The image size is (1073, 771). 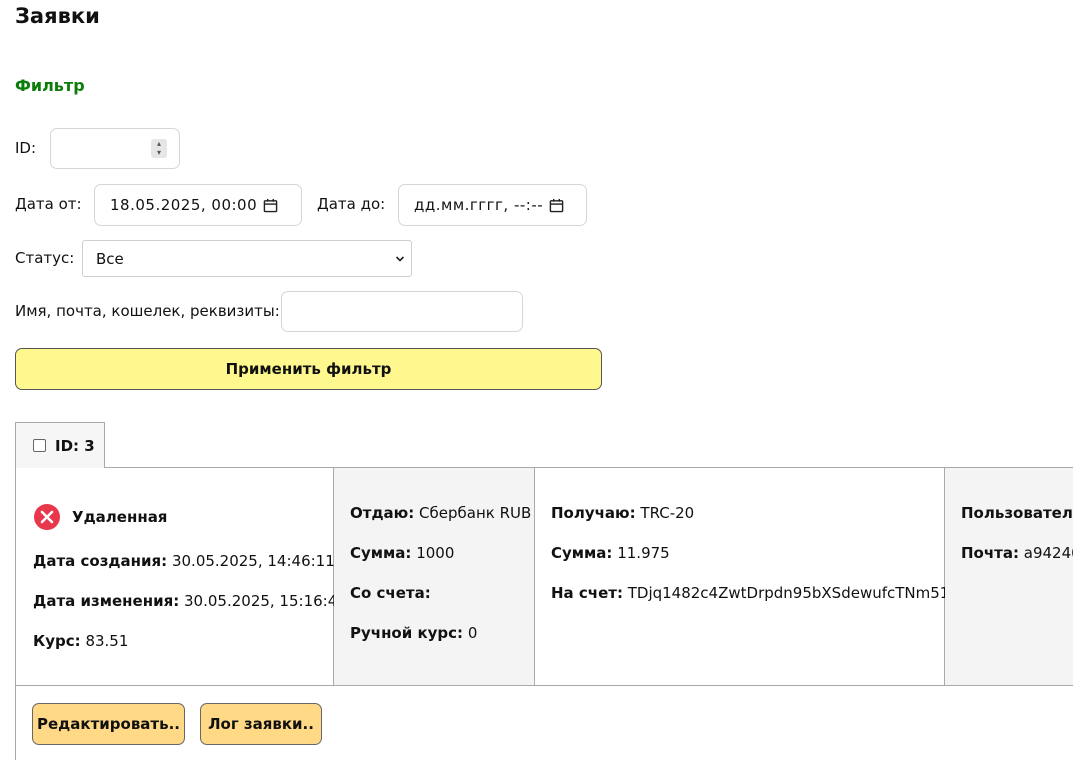 I want to click on search-label: Имя, почта, кошелек, реквизиты:, so click(x=147, y=311).